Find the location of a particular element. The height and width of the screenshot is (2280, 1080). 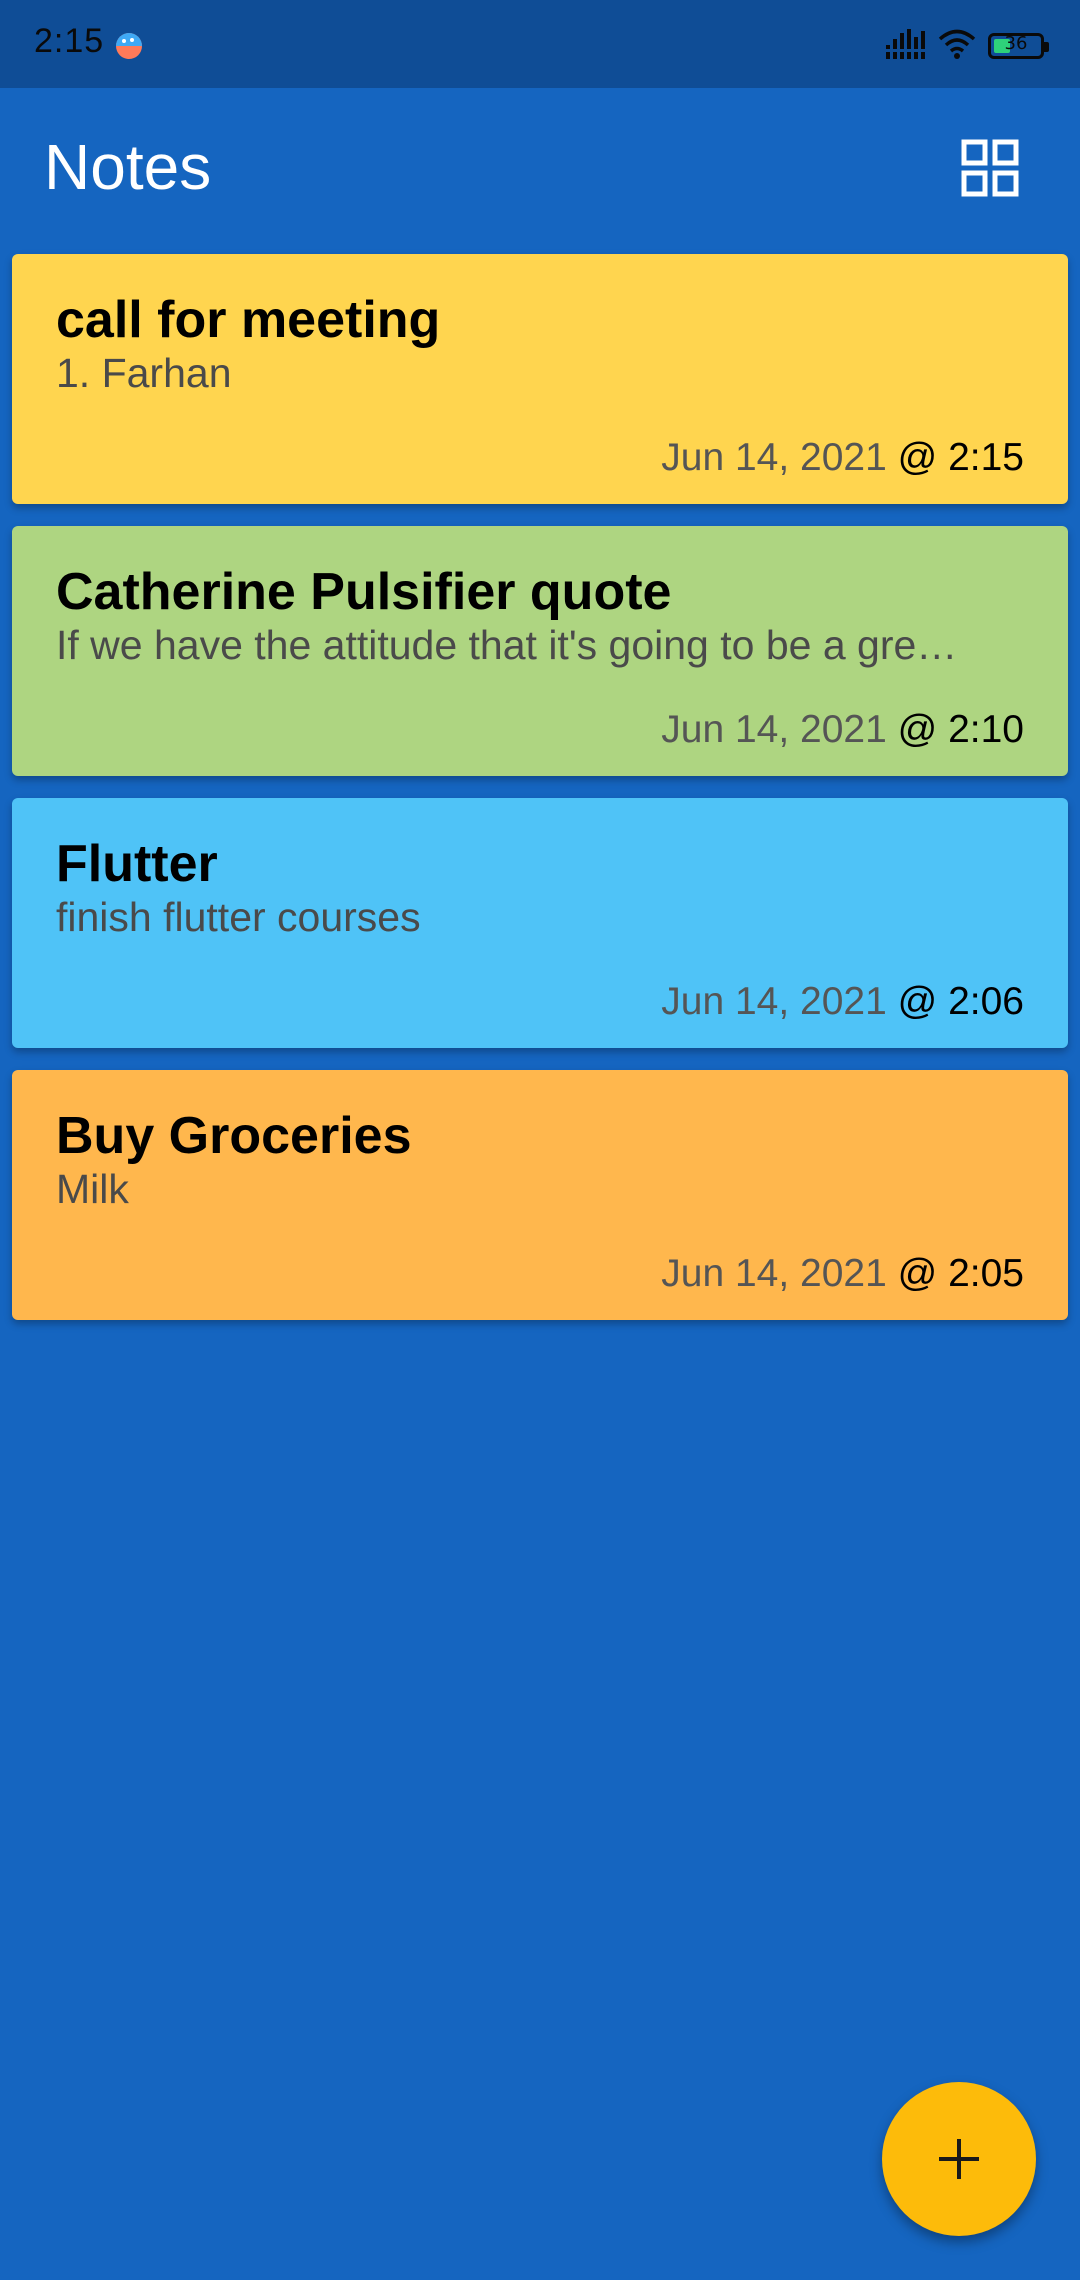

note-time: @ 2:10 is located at coordinates (960, 729).